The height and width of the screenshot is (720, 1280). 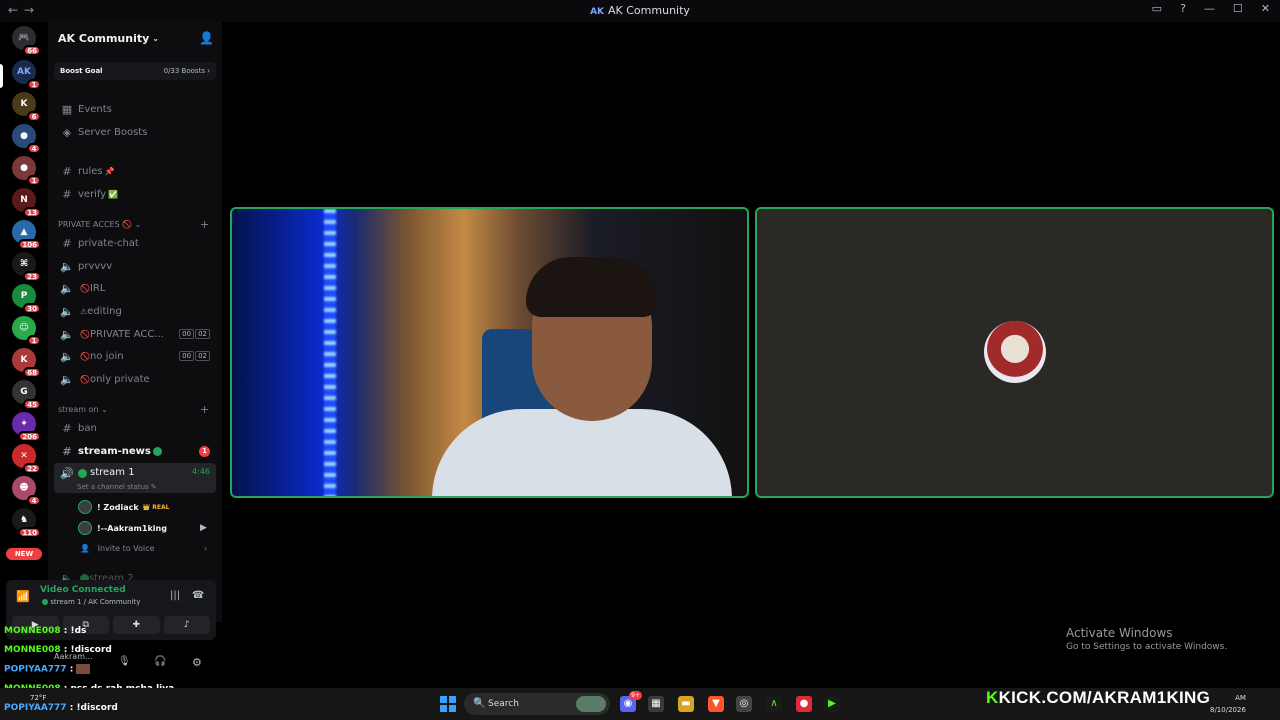 What do you see at coordinates (26, 331) in the screenshot?
I see `server-icon: ☺ 1` at bounding box center [26, 331].